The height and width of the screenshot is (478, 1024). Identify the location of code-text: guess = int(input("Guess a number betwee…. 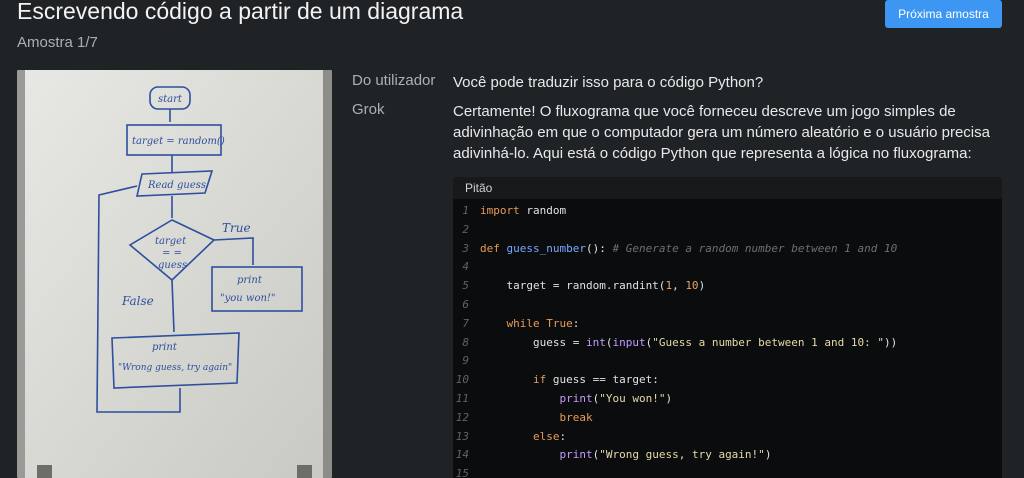
(689, 342).